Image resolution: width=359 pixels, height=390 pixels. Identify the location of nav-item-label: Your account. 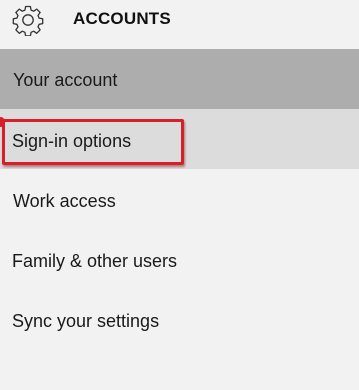
(65, 80).